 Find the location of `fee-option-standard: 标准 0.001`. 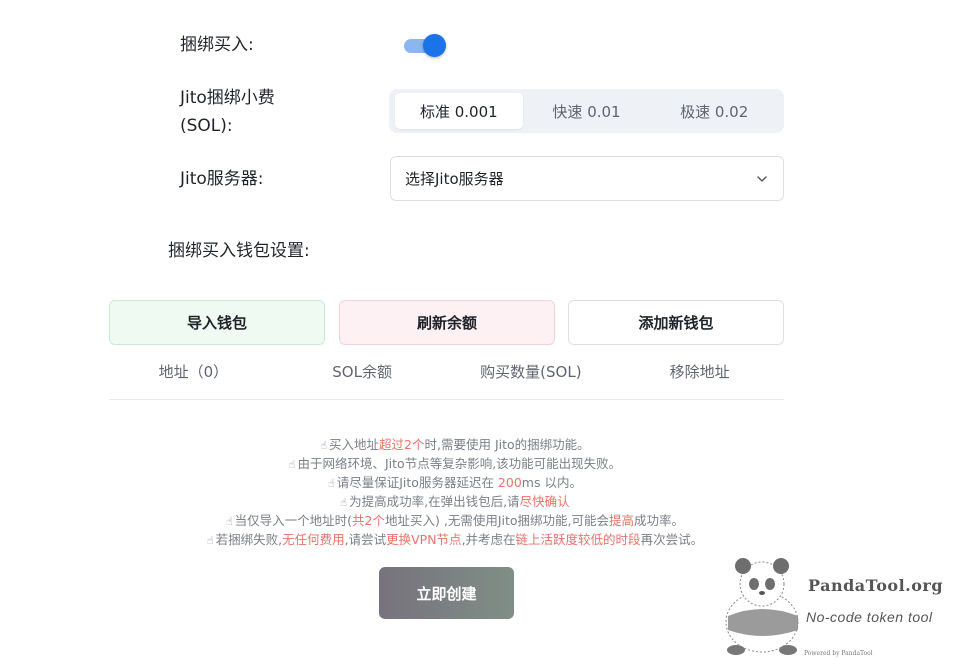

fee-option-standard: 标准 0.001 is located at coordinates (459, 111).